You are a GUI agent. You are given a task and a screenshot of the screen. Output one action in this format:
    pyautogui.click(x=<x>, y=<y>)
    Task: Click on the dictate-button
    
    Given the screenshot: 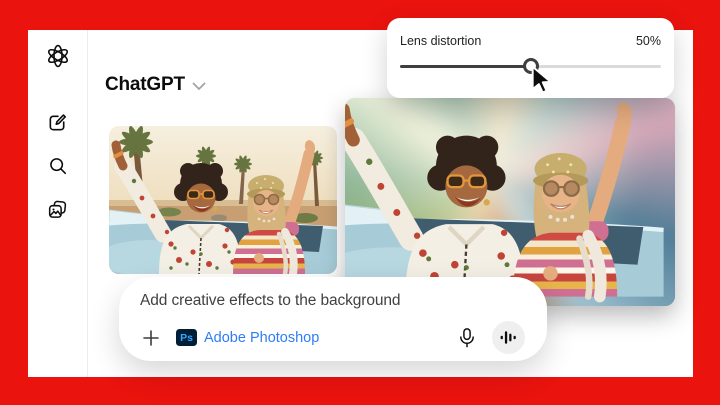 What is the action you would take?
    pyautogui.click(x=467, y=338)
    